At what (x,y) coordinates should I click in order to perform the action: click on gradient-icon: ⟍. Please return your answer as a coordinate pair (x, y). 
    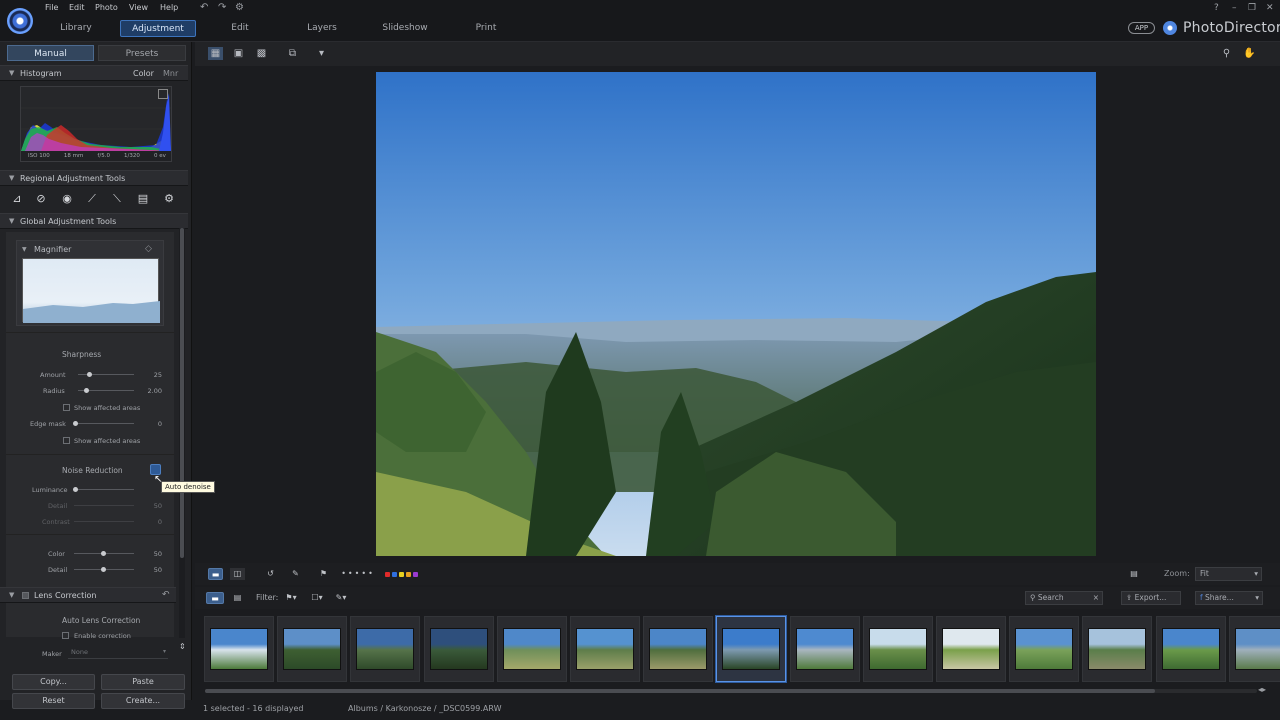
    Looking at the image, I should click on (117, 198).